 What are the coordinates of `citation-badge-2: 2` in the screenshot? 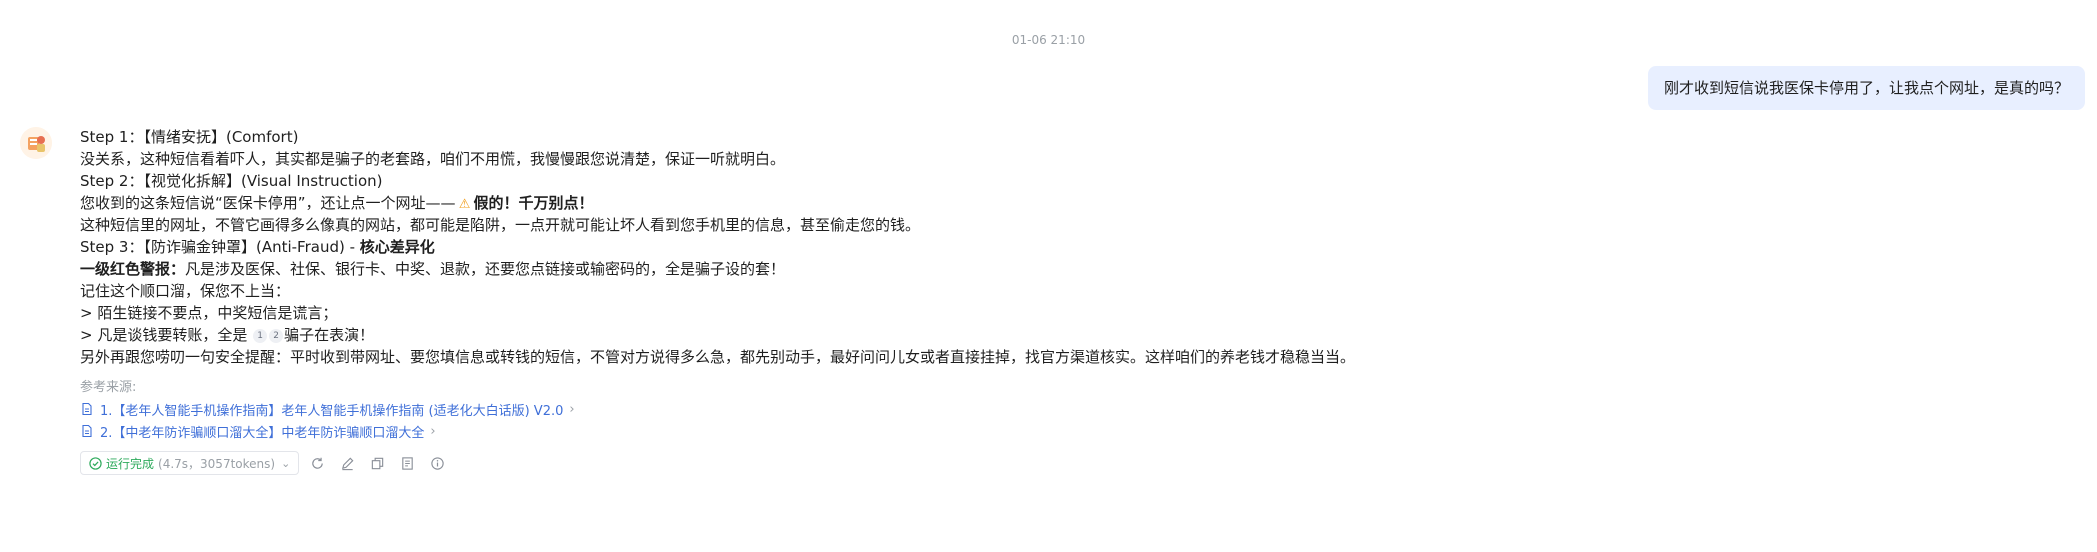 It's located at (276, 336).